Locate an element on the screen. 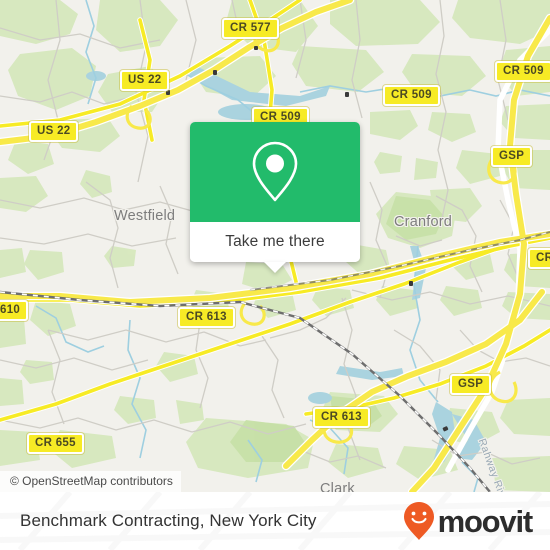 This screenshot has width=550, height=550. card-icon-area is located at coordinates (275, 172).